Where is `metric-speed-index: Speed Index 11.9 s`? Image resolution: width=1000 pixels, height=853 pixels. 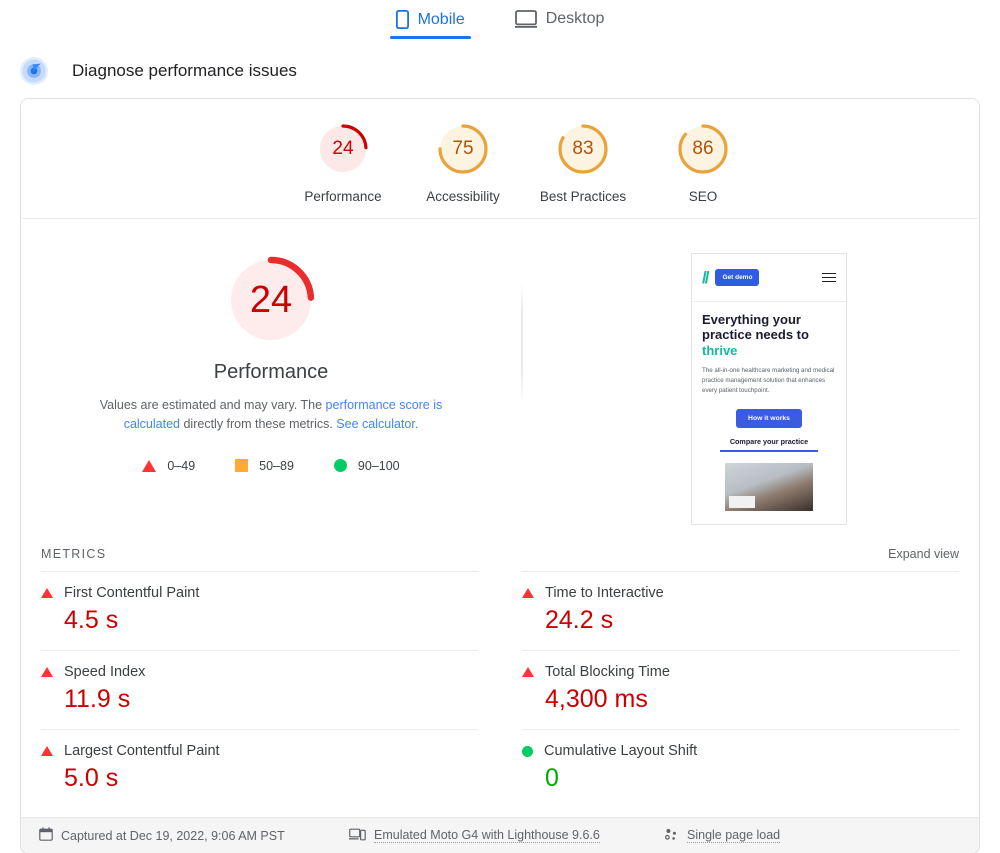
metric-speed-index: Speed Index 11.9 s is located at coordinates (259, 689).